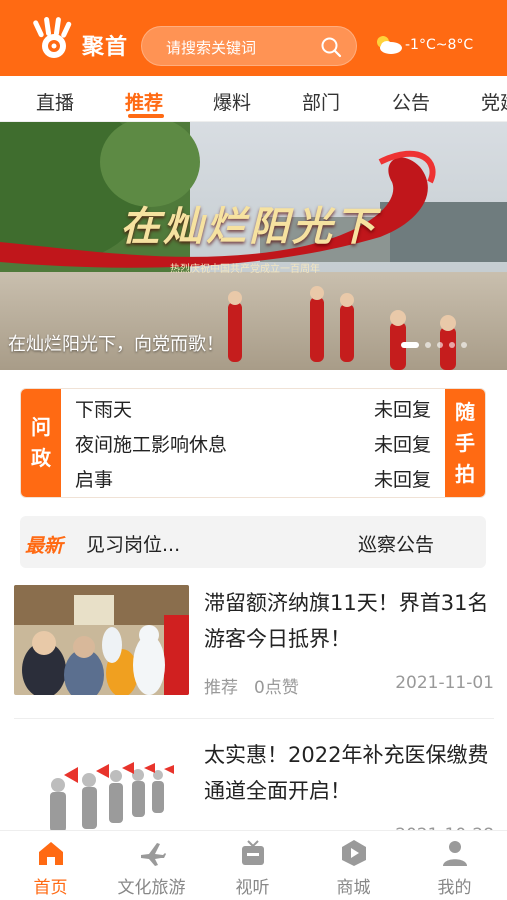 The height and width of the screenshot is (900, 507). I want to click on snapshot-button: 随 手 拍, so click(465, 443).